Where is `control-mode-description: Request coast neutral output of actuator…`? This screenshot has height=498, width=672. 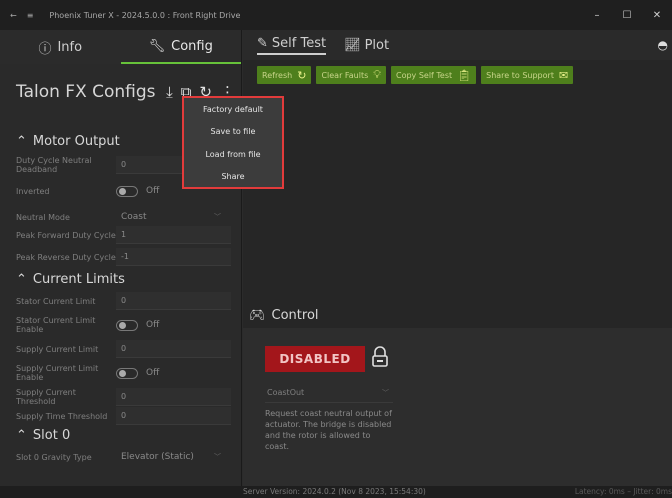 control-mode-description: Request coast neutral output of actuator… is located at coordinates (328, 430).